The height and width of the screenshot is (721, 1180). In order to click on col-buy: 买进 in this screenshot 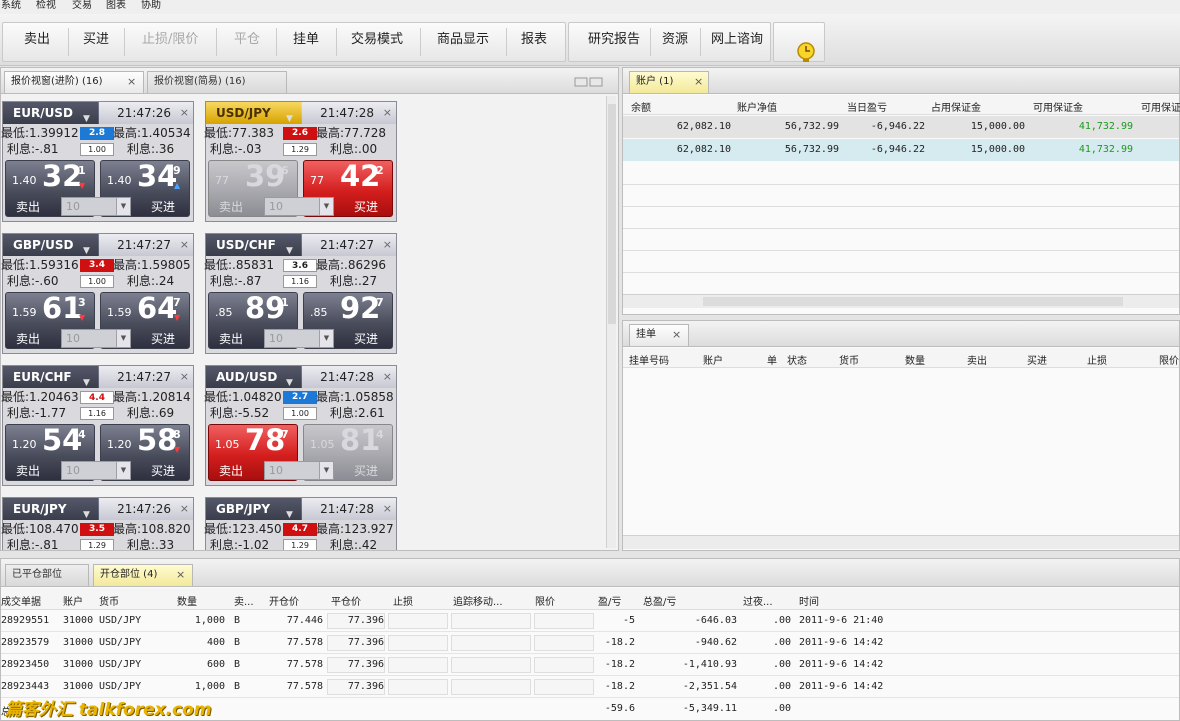, I will do `click(1037, 359)`.